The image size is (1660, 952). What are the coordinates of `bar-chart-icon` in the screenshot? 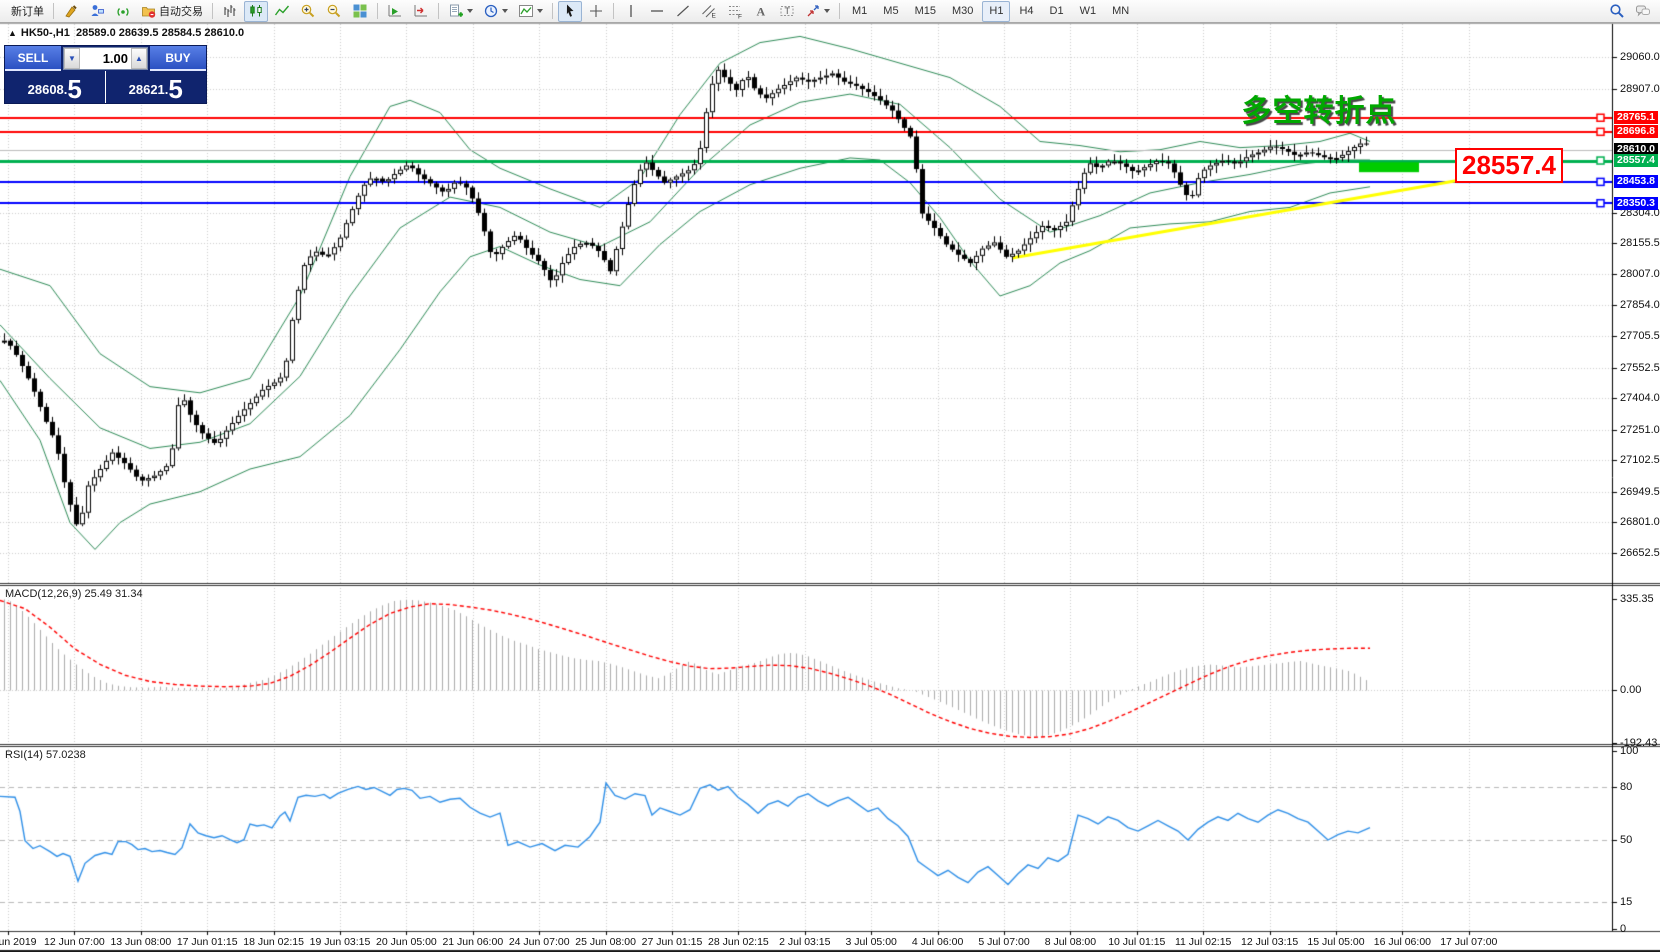 It's located at (230, 11).